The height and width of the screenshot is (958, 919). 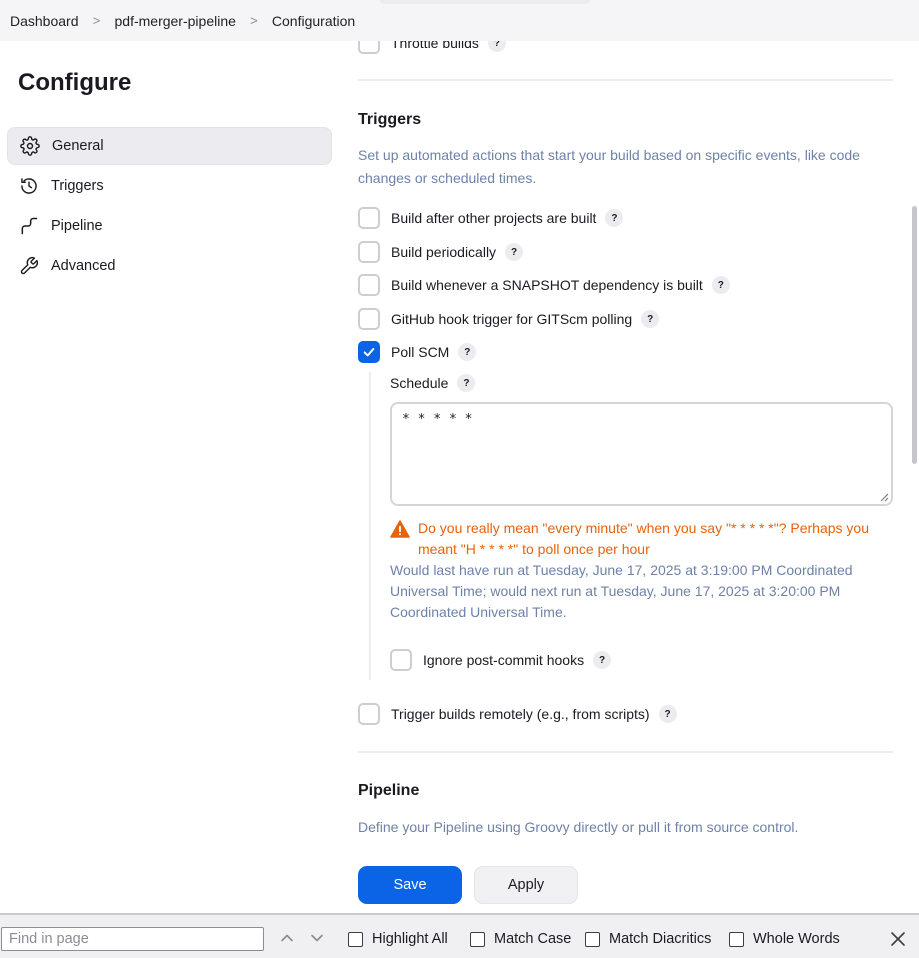 I want to click on build-after-checkbox, so click(x=369, y=218).